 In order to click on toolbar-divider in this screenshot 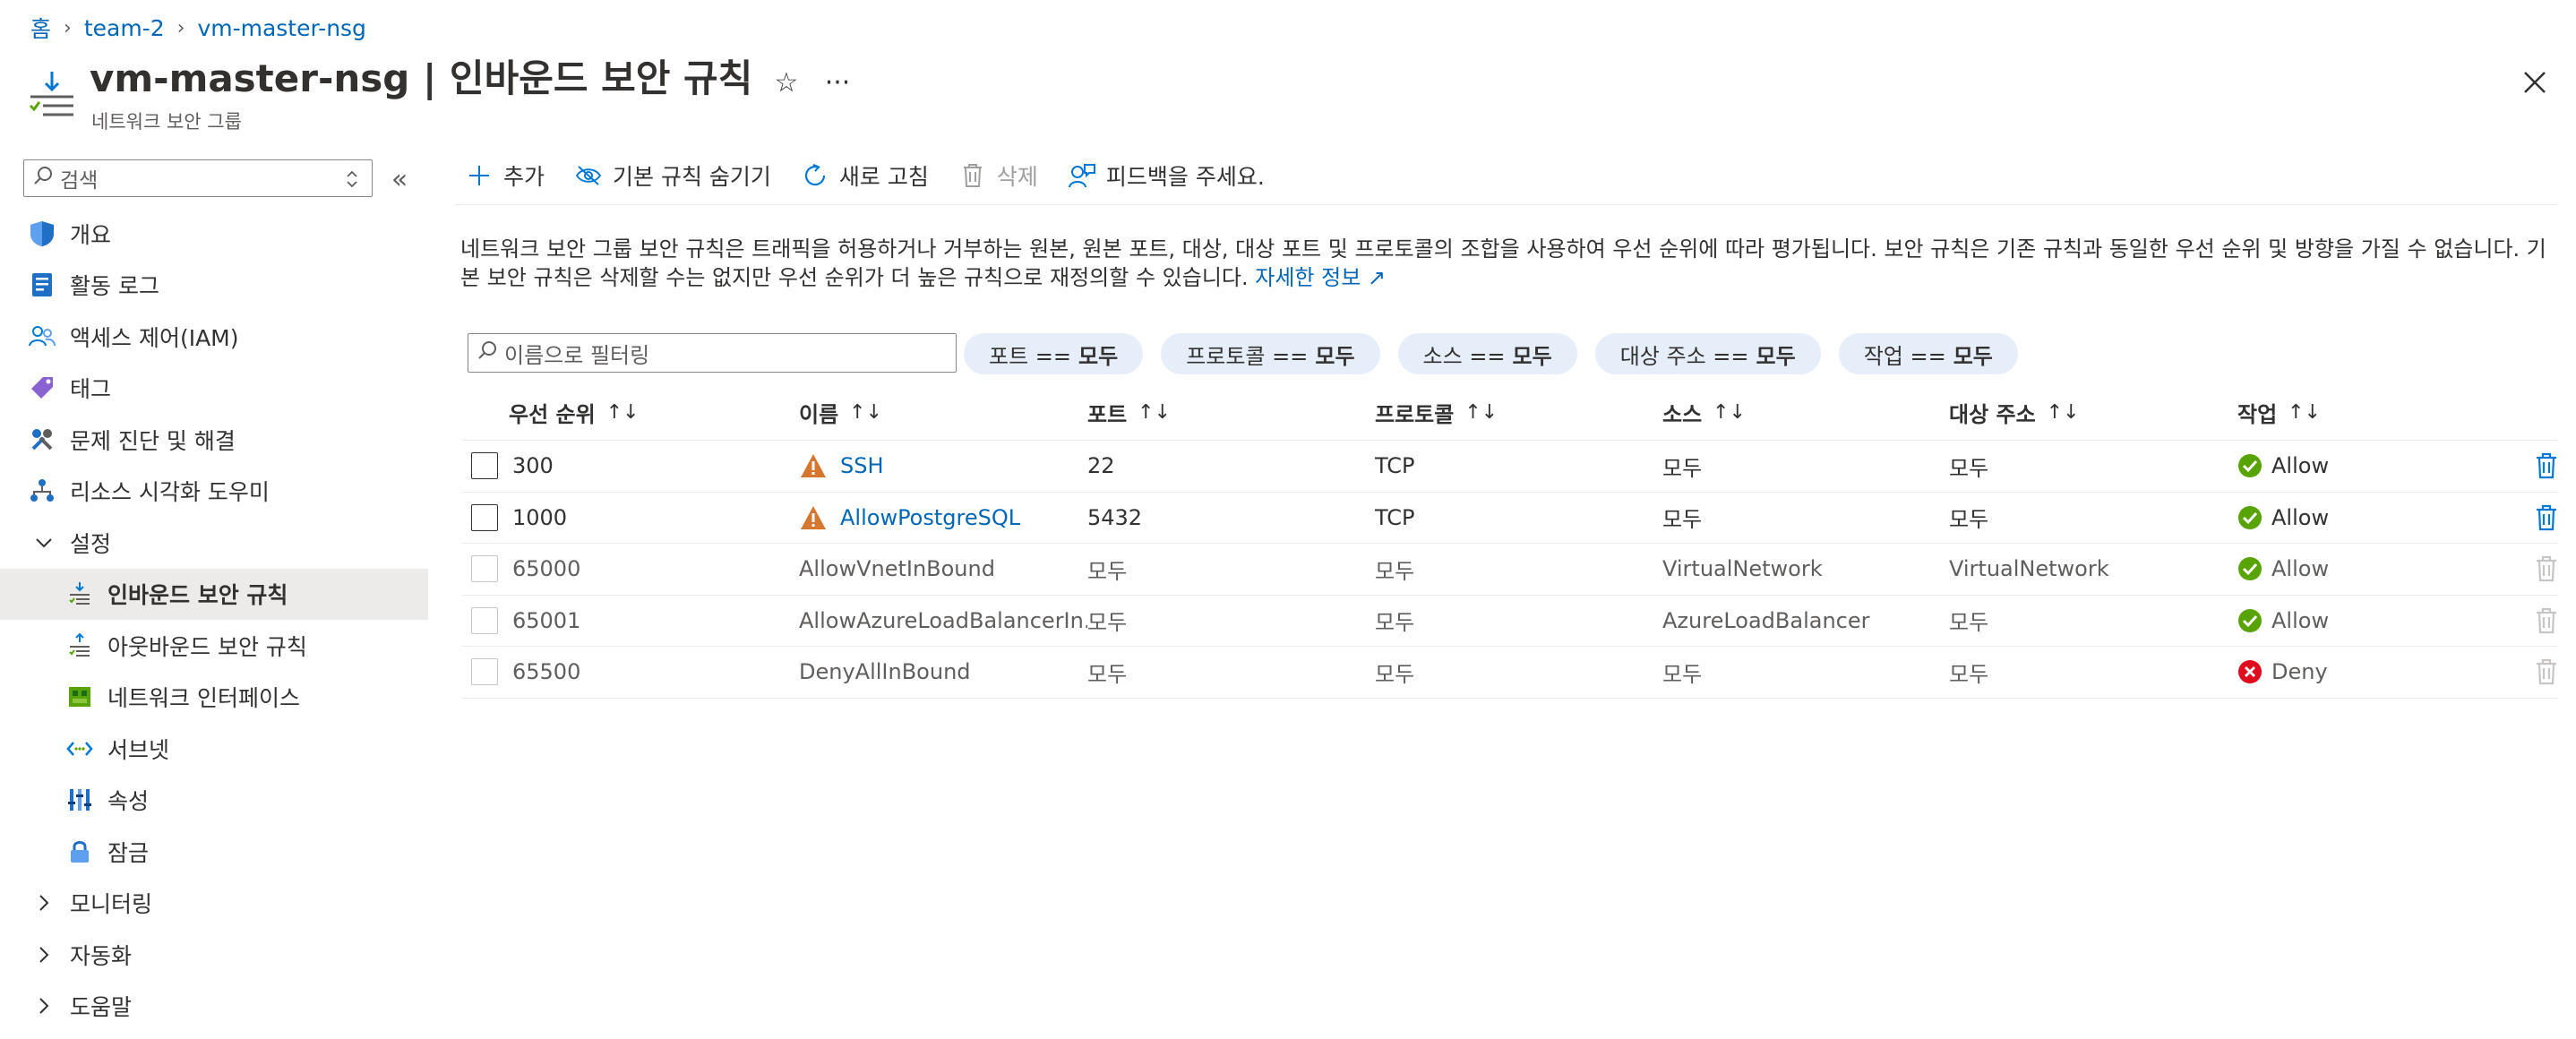, I will do `click(1506, 204)`.